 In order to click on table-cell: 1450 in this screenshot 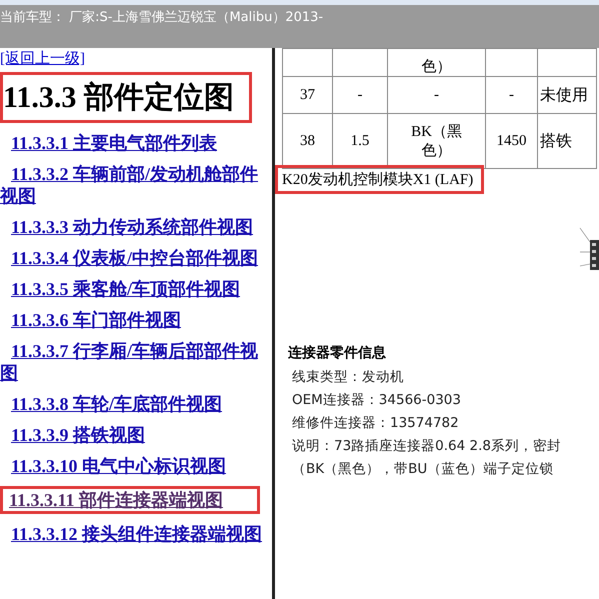, I will do `click(512, 141)`.